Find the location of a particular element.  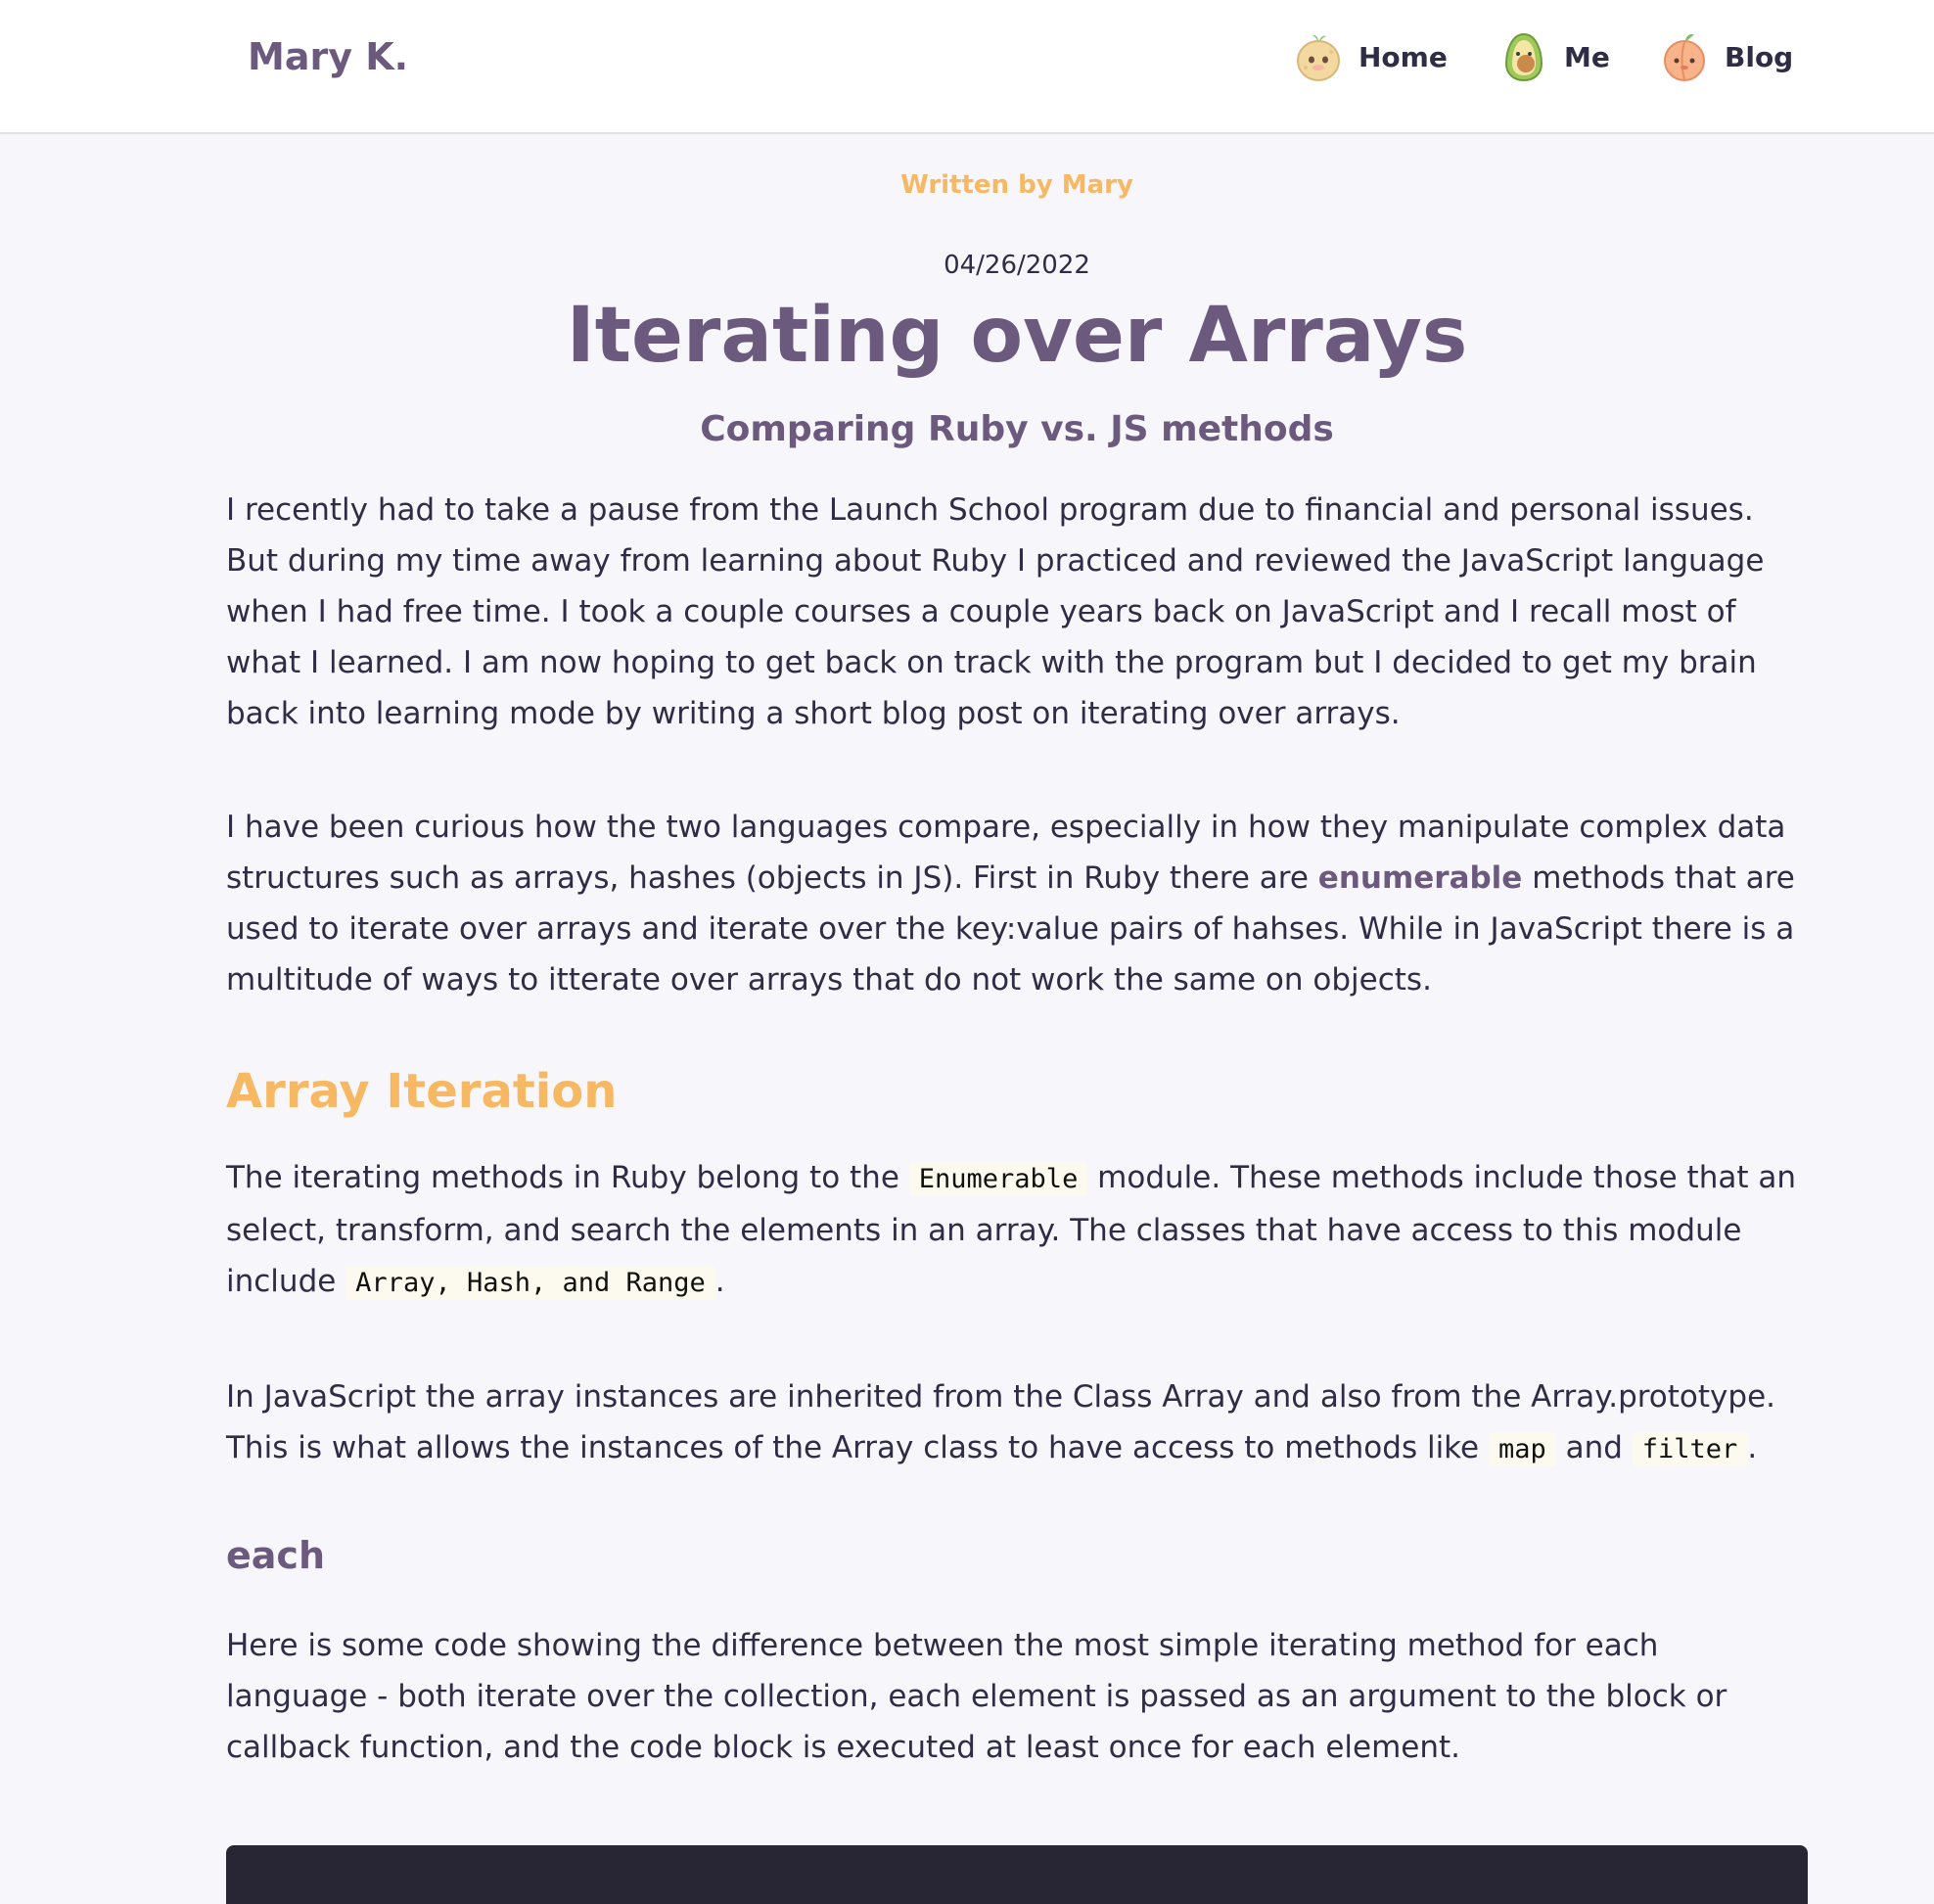

inline-code-map: map is located at coordinates (1522, 1449).